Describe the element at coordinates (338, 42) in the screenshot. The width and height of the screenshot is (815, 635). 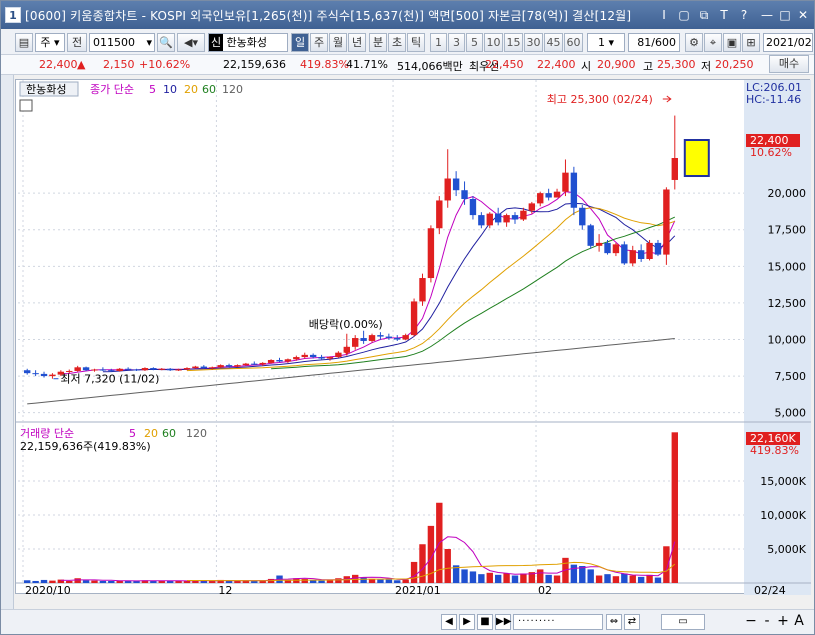
I see `period-month: 월` at that location.